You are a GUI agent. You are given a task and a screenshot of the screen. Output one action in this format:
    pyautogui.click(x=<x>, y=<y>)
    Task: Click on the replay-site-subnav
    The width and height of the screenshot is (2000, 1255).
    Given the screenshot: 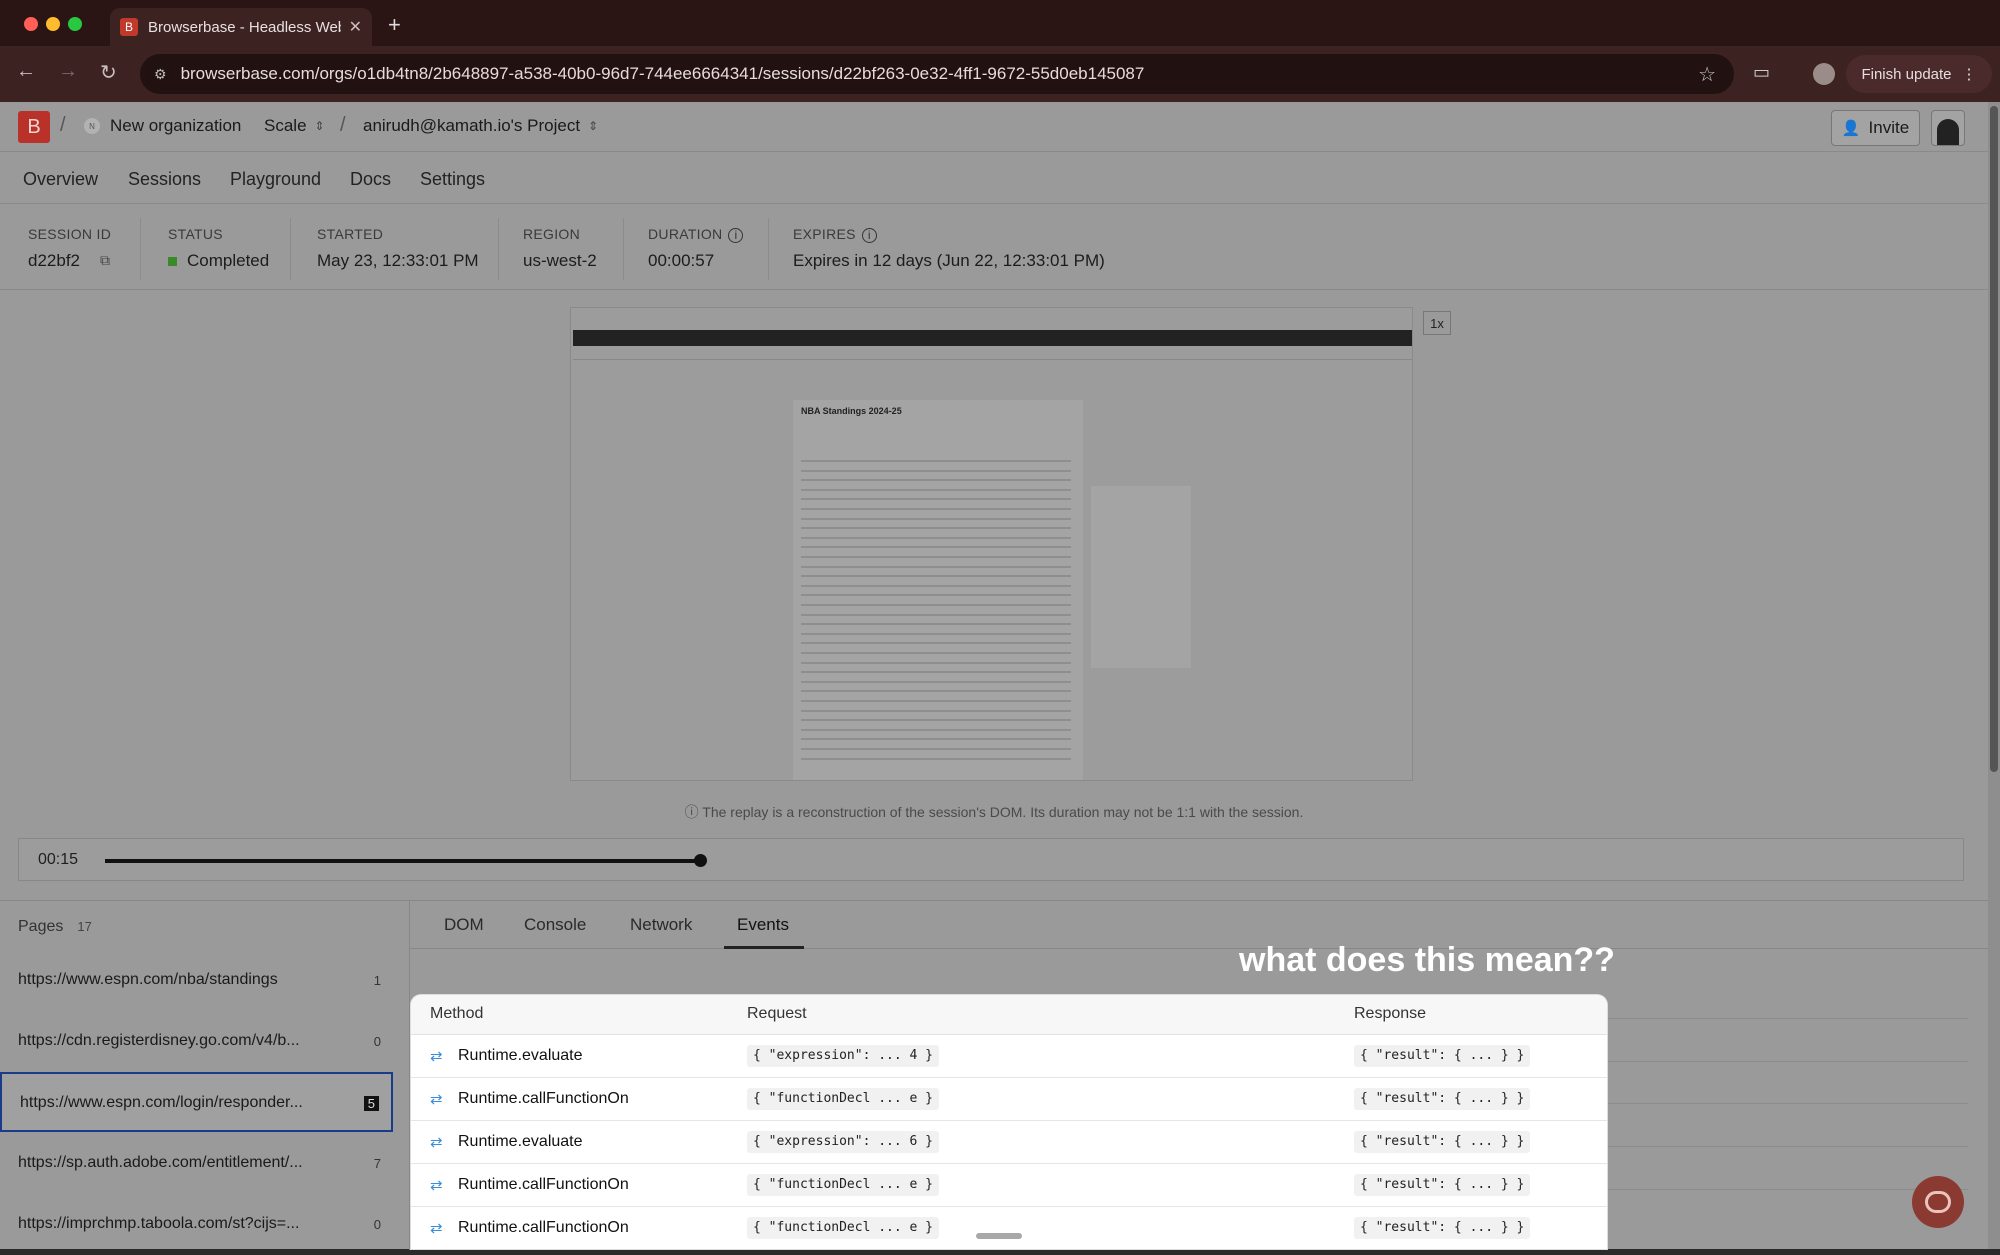 What is the action you would take?
    pyautogui.click(x=992, y=353)
    